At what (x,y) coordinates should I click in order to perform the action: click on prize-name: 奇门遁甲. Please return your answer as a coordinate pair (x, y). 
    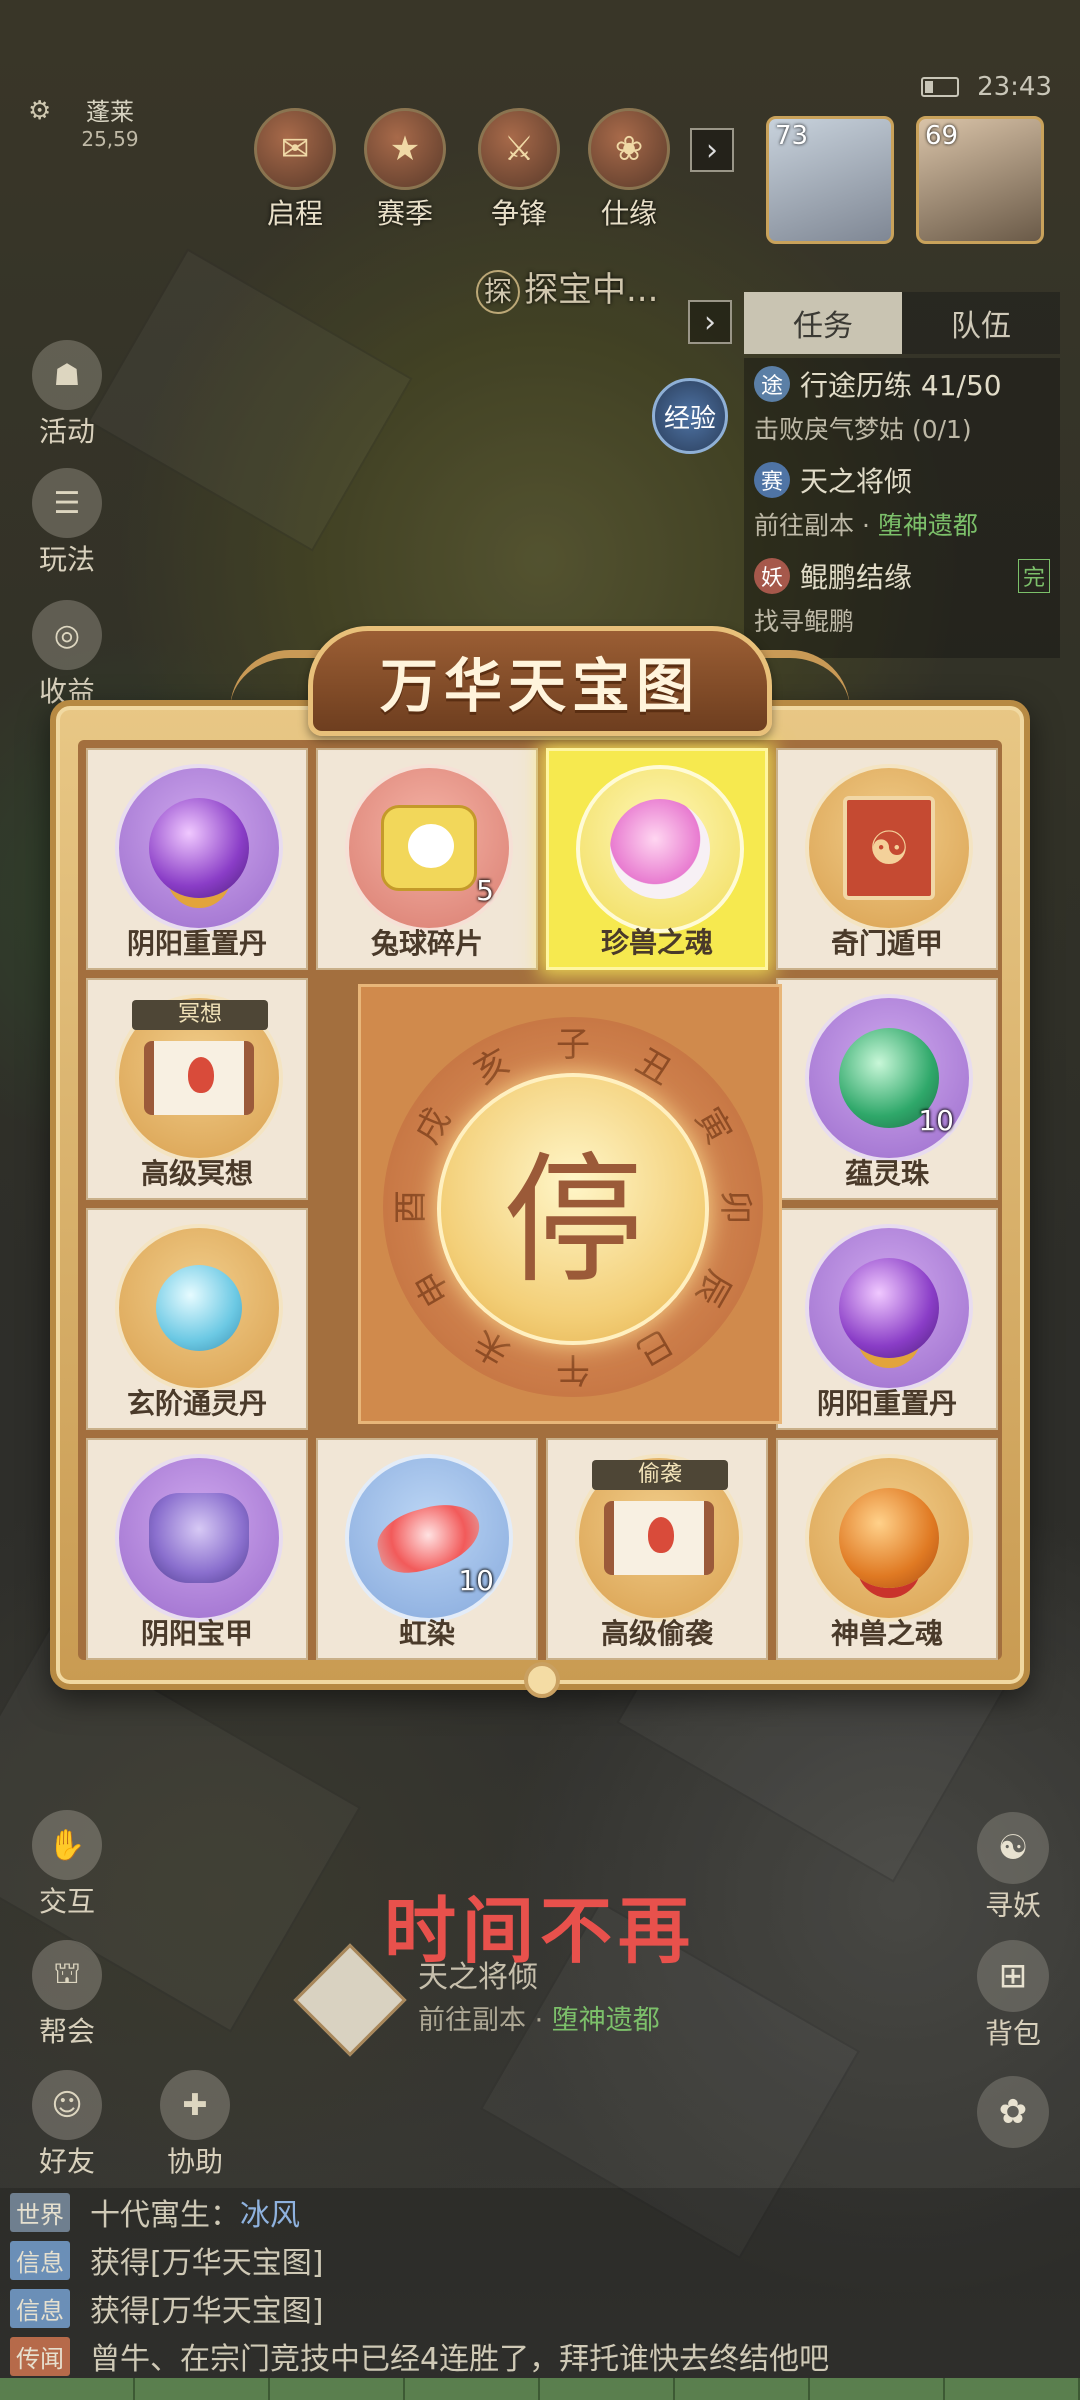
    Looking at the image, I should click on (886, 943).